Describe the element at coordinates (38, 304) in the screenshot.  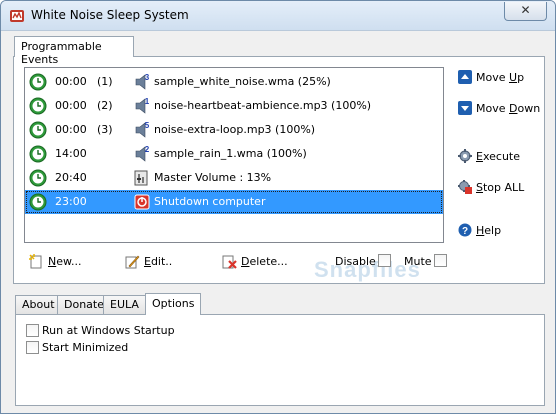
I see `tab-about: About` at that location.